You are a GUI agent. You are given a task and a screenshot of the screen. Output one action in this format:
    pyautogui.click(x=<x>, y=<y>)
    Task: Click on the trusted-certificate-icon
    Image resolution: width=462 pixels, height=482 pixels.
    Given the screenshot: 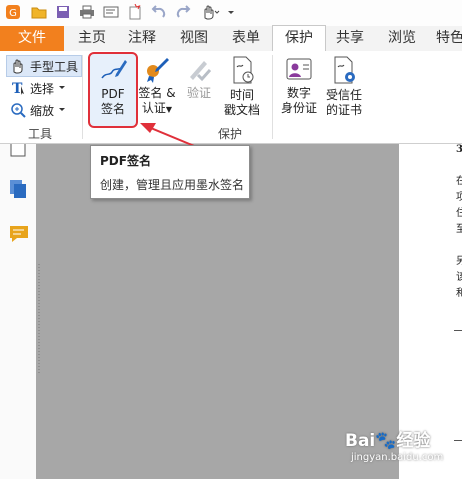 What is the action you would take?
    pyautogui.click(x=344, y=70)
    